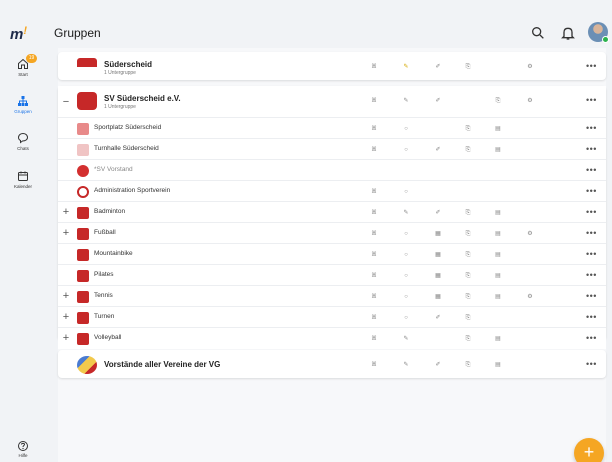 The width and height of the screenshot is (612, 462). I want to click on search-icon, so click(538, 33).